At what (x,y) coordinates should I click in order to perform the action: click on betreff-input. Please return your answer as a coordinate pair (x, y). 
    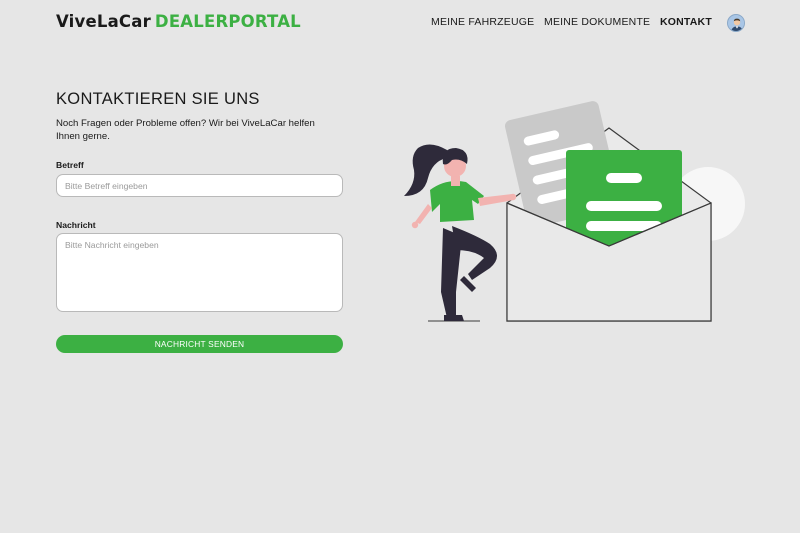
    Looking at the image, I should click on (199, 185).